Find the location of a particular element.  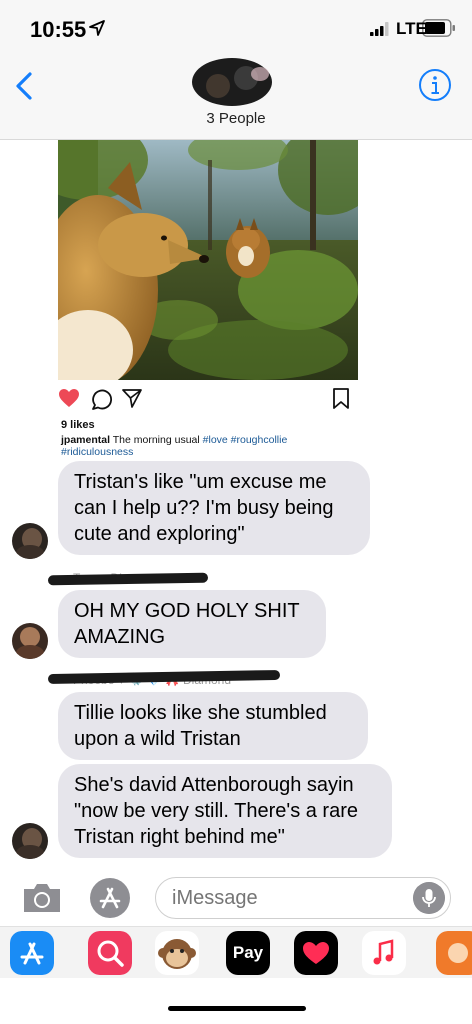

caption-username: jpamental is located at coordinates (85, 440).